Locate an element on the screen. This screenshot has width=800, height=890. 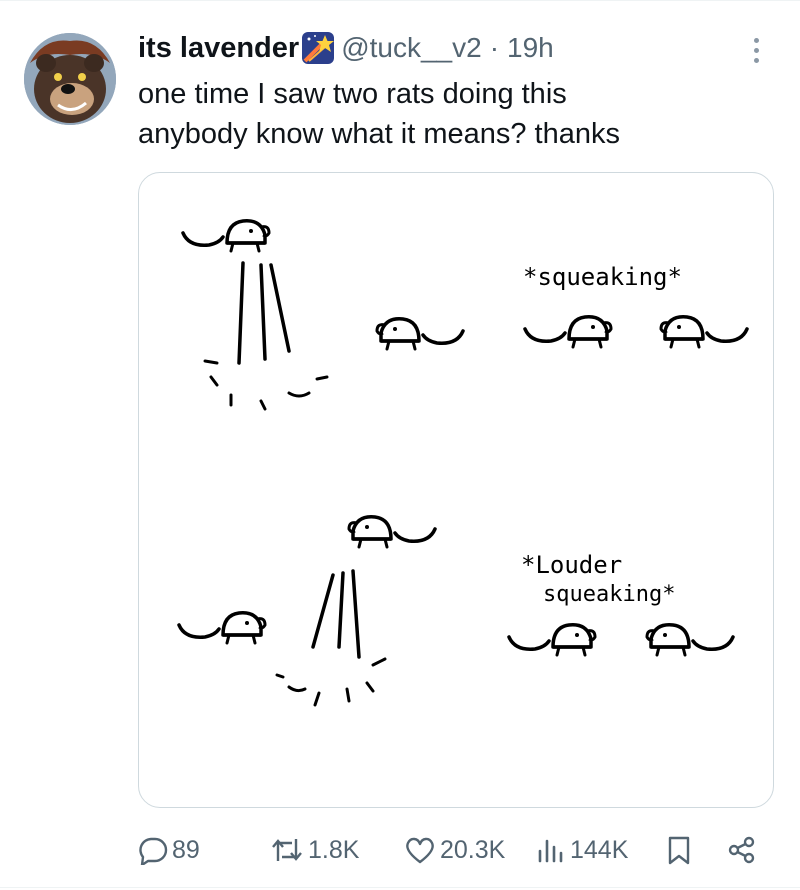
reply-button: 89 is located at coordinates (169, 850).